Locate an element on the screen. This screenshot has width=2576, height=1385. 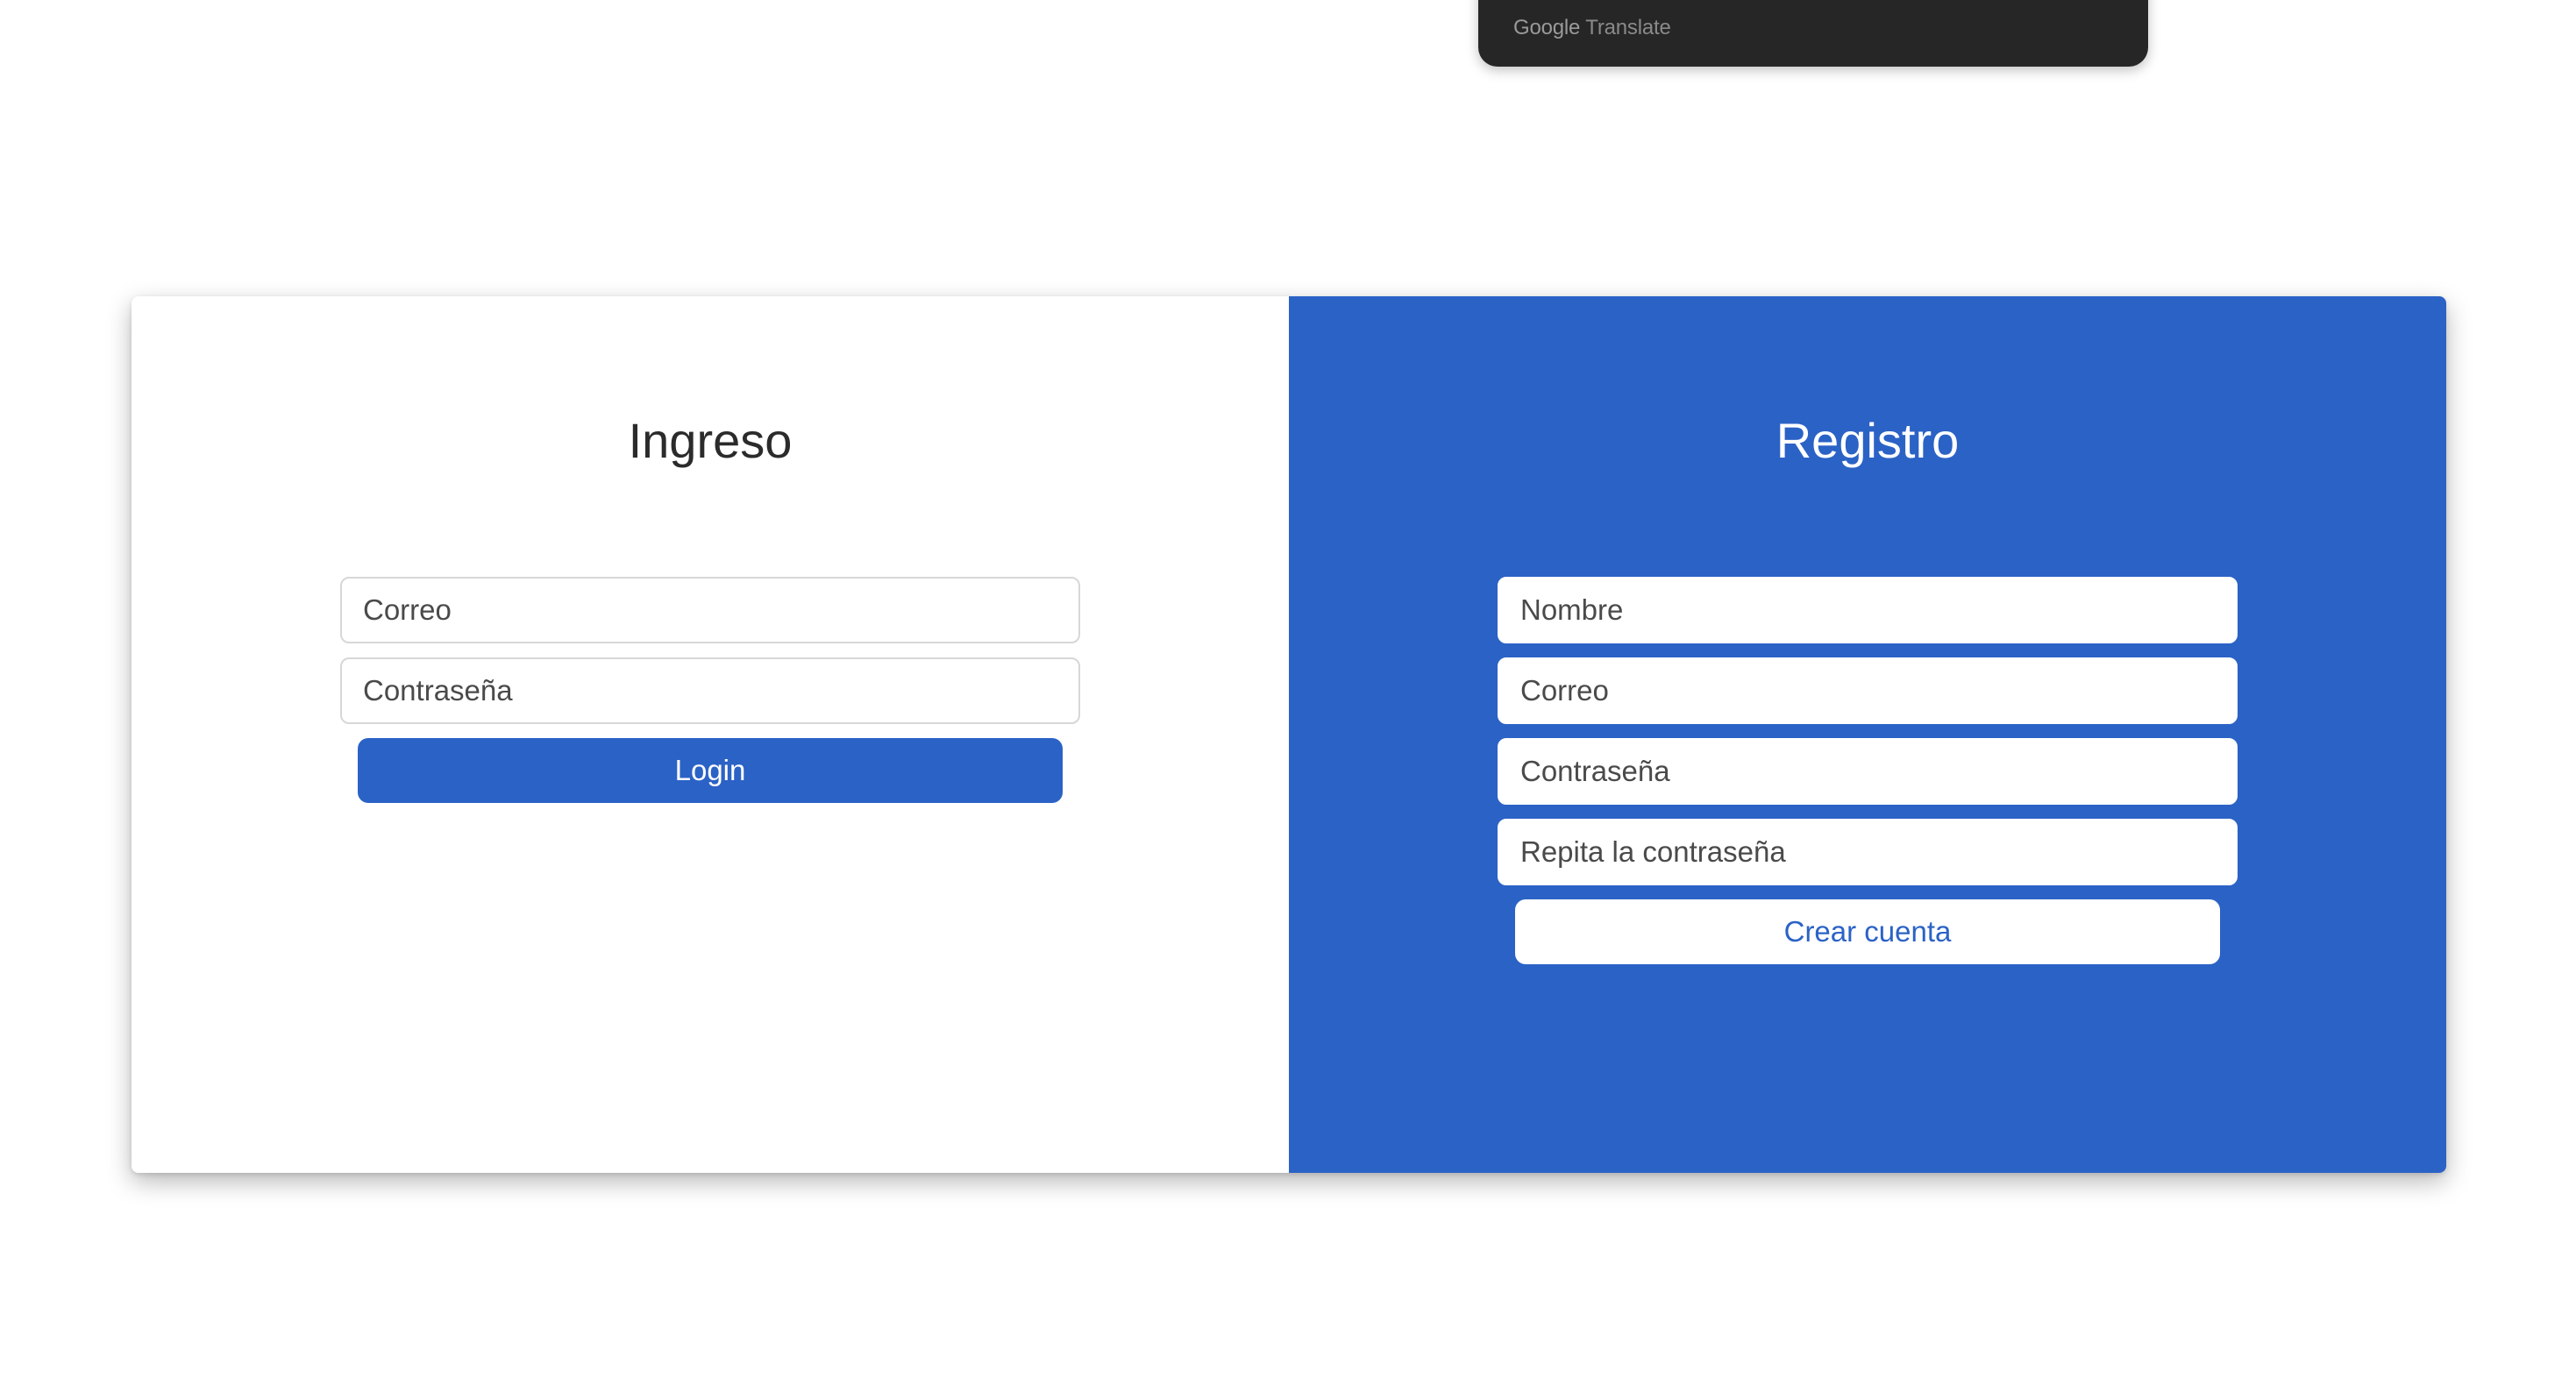
register-form: Crear cuenta is located at coordinates (1868, 770).